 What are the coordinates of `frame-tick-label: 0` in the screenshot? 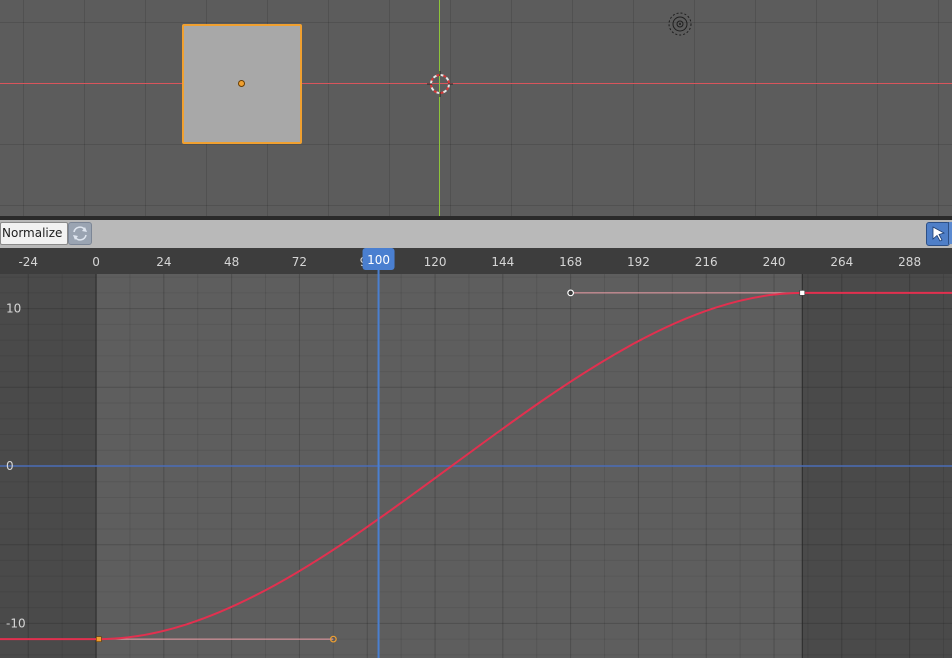 It's located at (96, 262).